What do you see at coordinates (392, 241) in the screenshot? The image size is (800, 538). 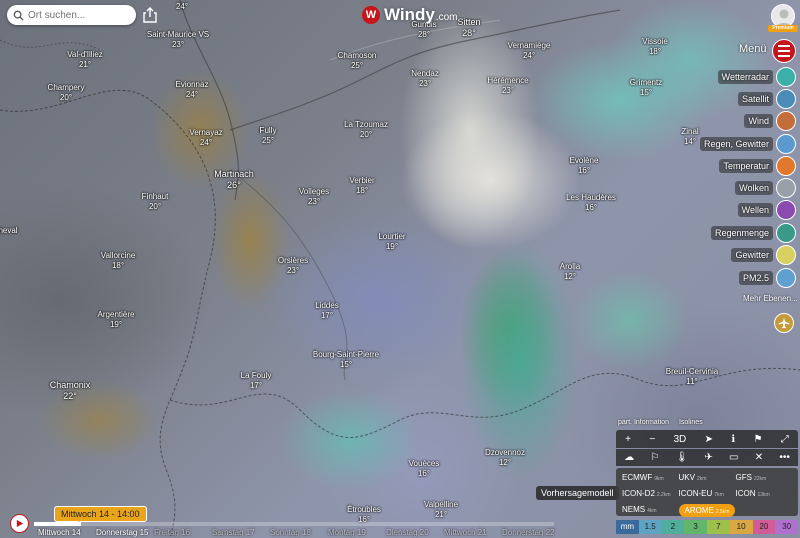 I see `place-label: Lourtier 19°` at bounding box center [392, 241].